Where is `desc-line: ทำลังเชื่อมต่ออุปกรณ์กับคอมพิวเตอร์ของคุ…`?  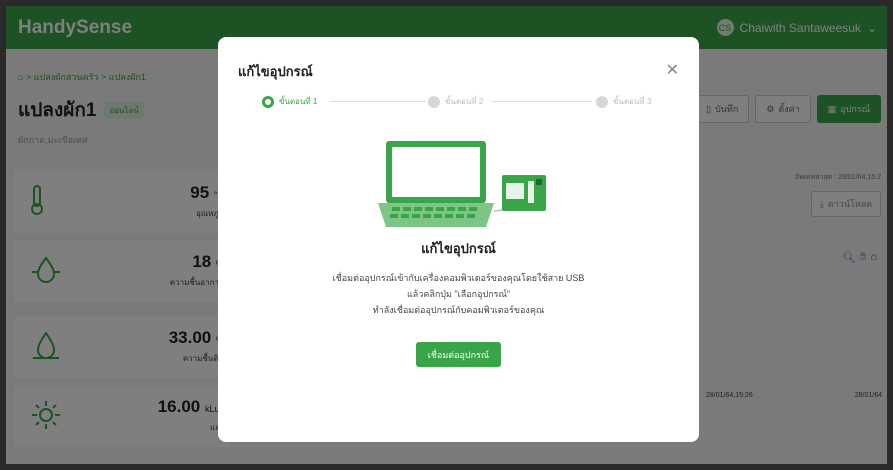 desc-line: ทำลังเชื่อมต่ออุปกรณ์กับคอมพิวเตอร์ของคุ… is located at coordinates (458, 310).